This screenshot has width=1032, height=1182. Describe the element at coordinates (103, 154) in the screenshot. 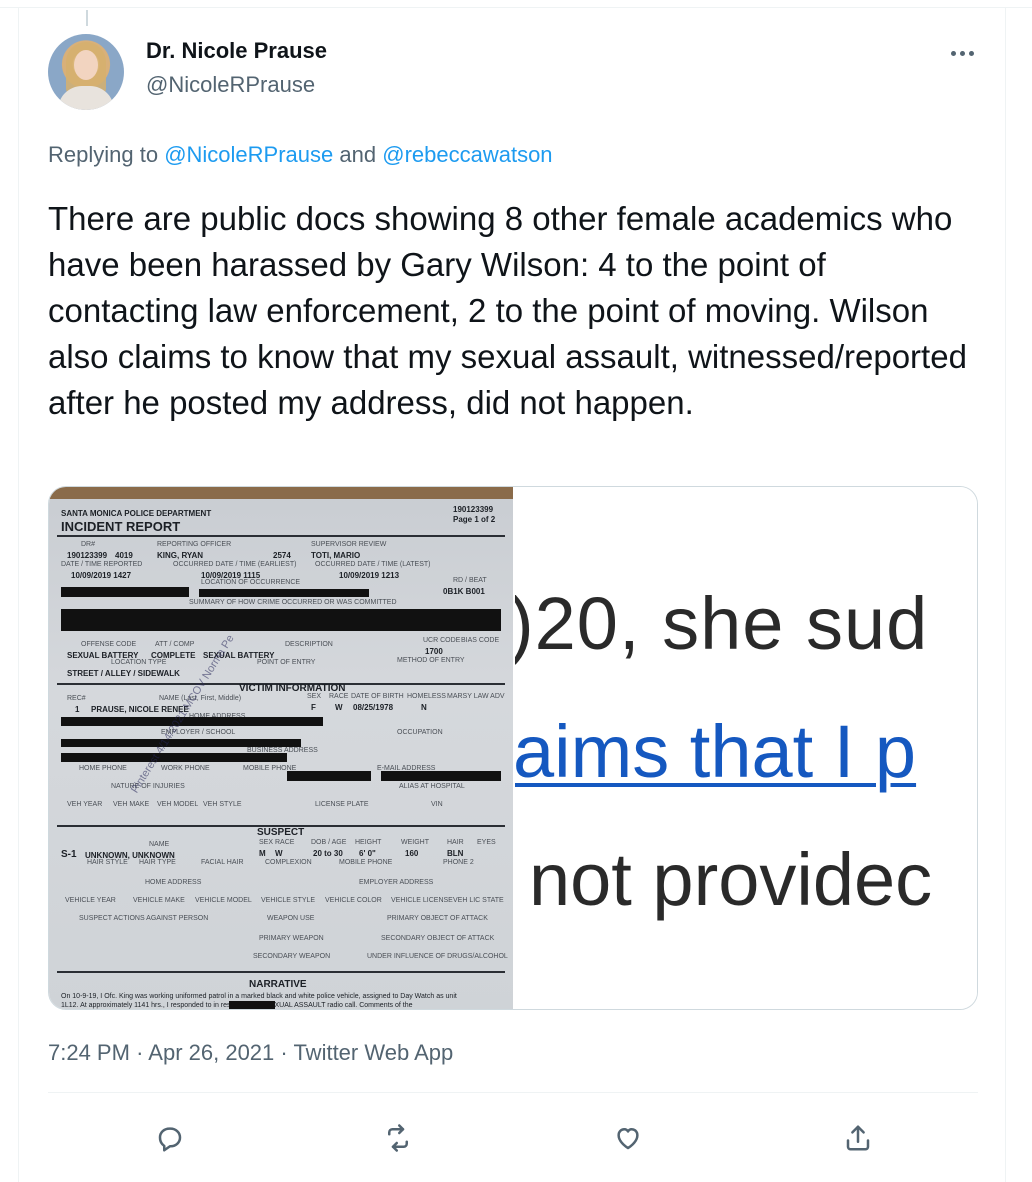

I see `reply-prefix: Replying to` at that location.